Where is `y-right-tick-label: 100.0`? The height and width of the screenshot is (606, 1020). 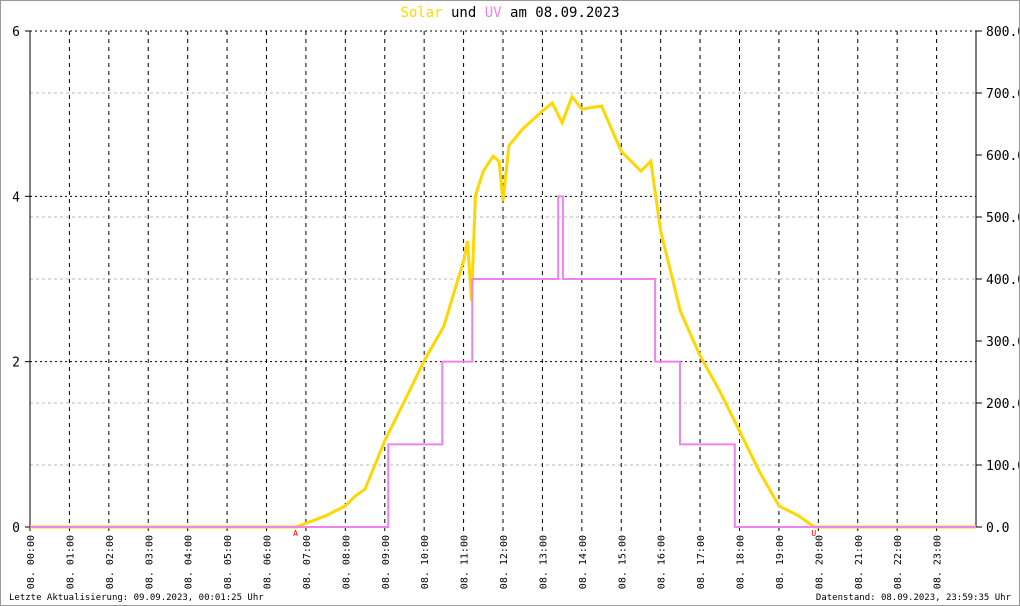
y-right-tick-label: 100.0 is located at coordinates (1002, 466).